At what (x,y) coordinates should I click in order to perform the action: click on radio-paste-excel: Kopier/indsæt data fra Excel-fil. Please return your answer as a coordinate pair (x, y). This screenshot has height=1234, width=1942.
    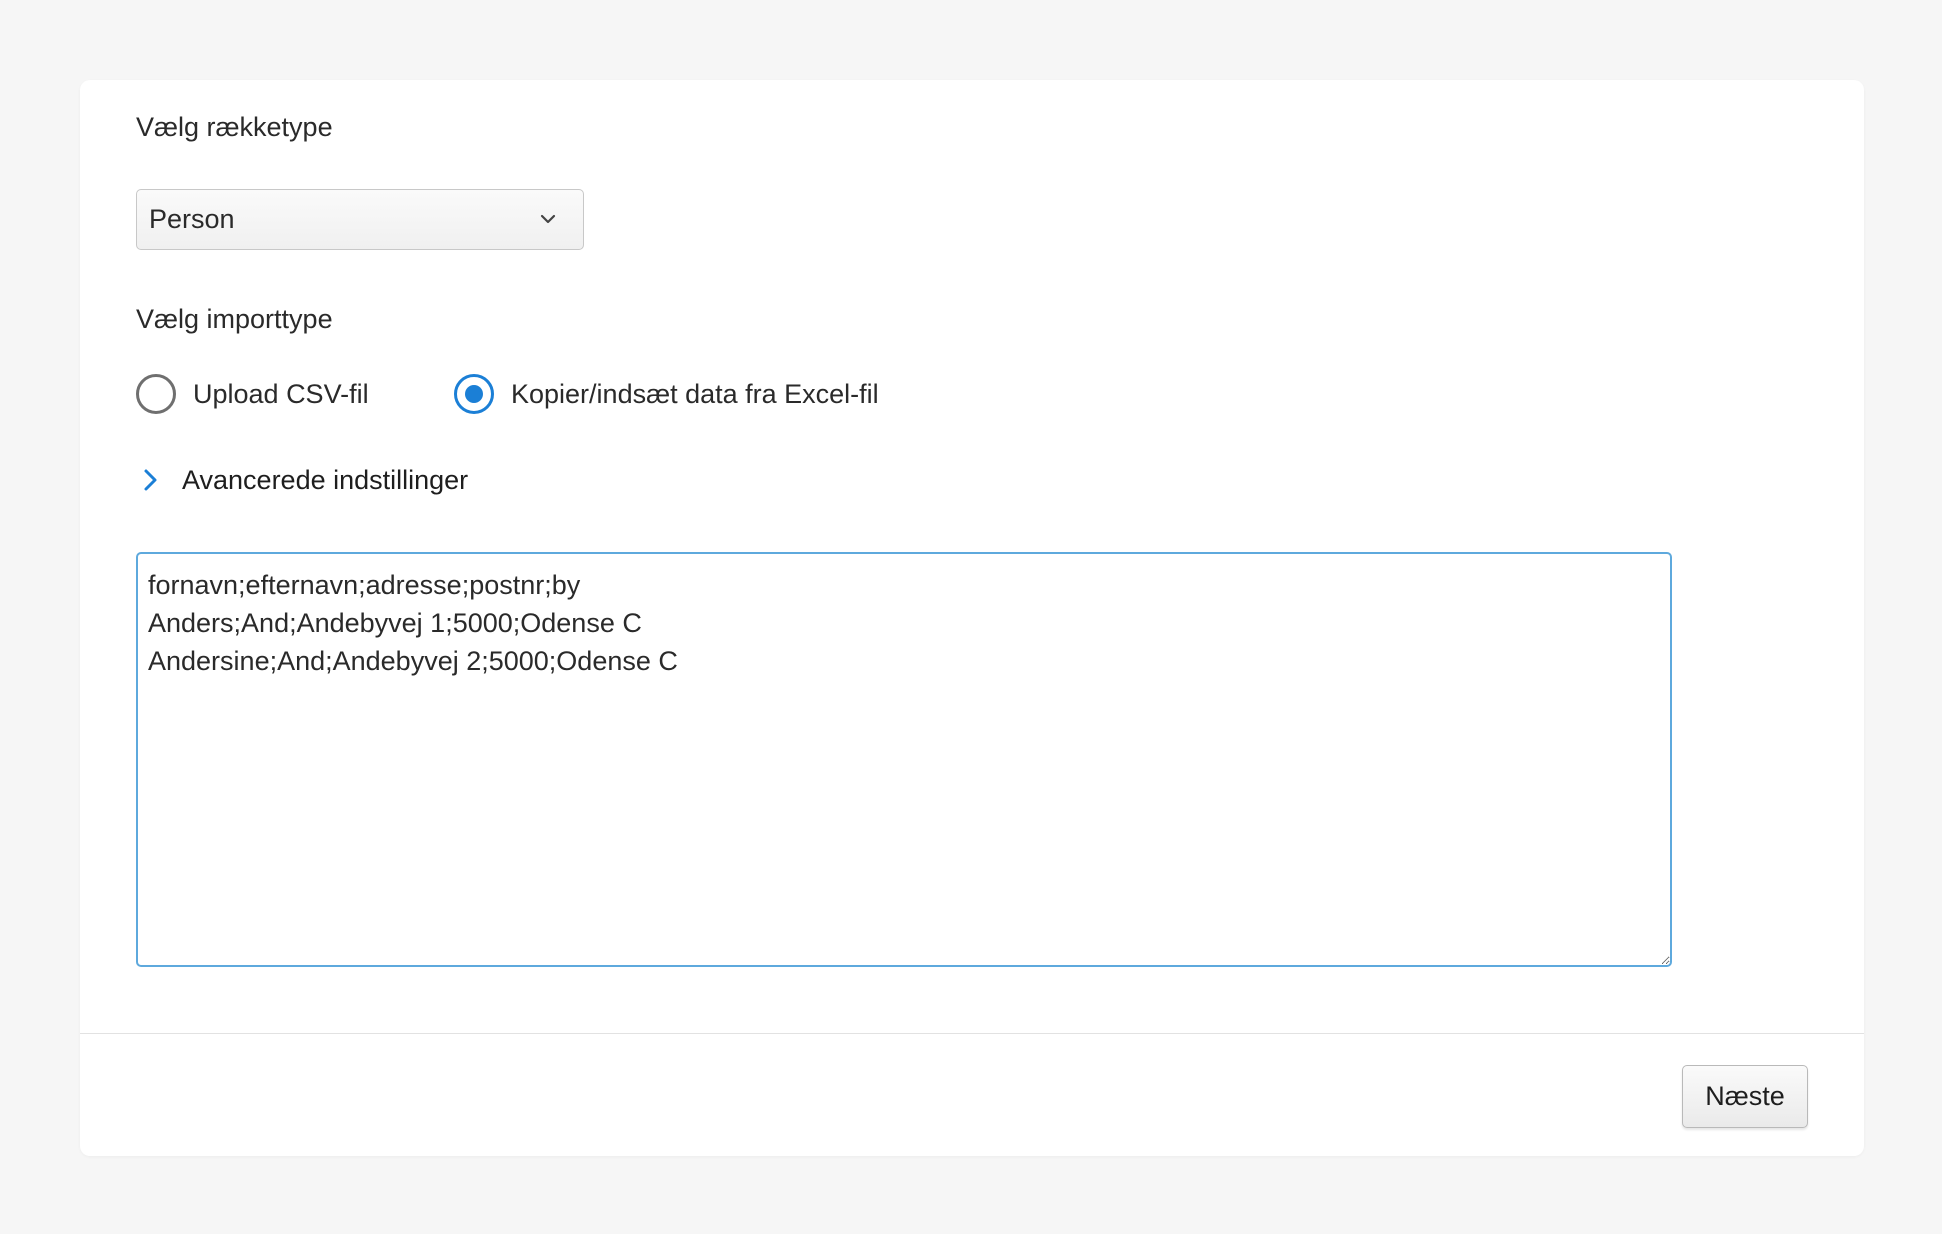
    Looking at the image, I should click on (666, 394).